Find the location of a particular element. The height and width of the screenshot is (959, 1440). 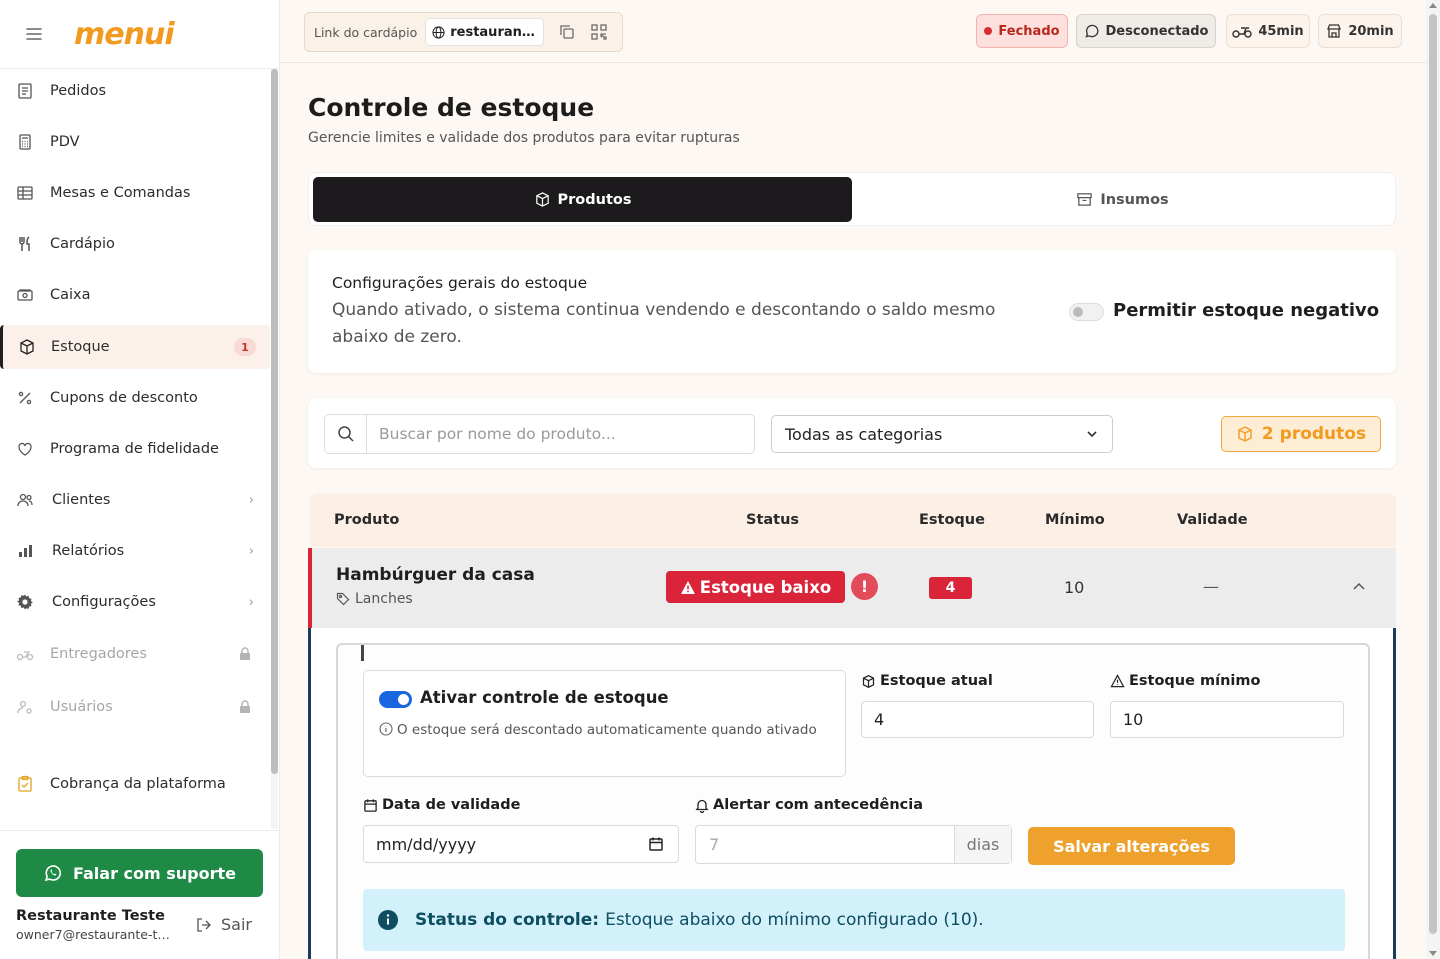

sidebar-item-estoque: Estoque 1 is located at coordinates (135, 347).